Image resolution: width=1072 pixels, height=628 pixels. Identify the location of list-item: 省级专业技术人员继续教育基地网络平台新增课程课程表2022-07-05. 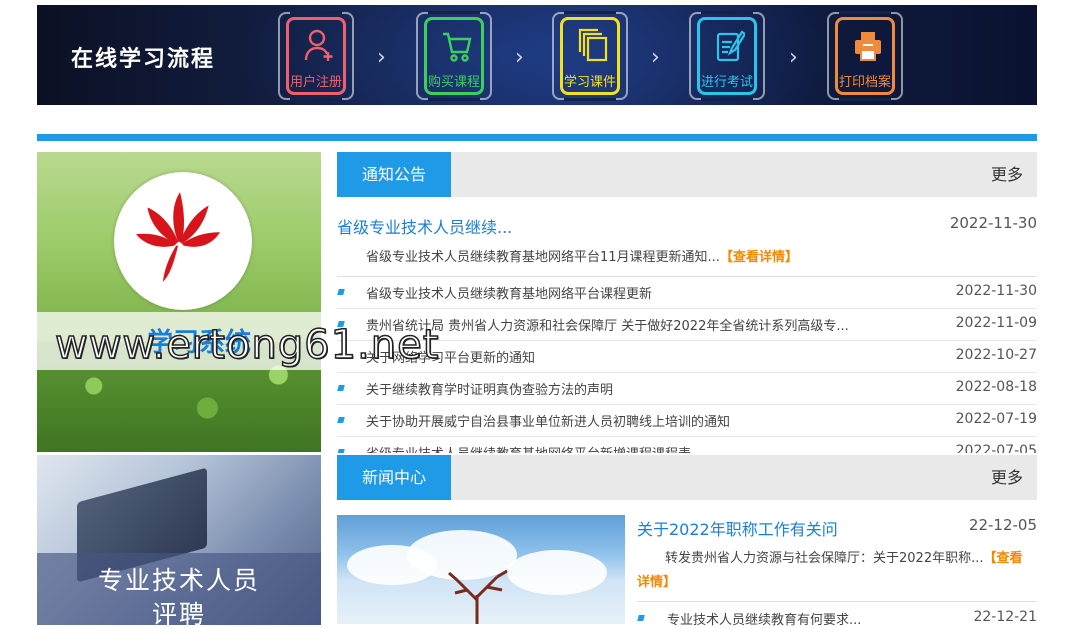
(687, 445).